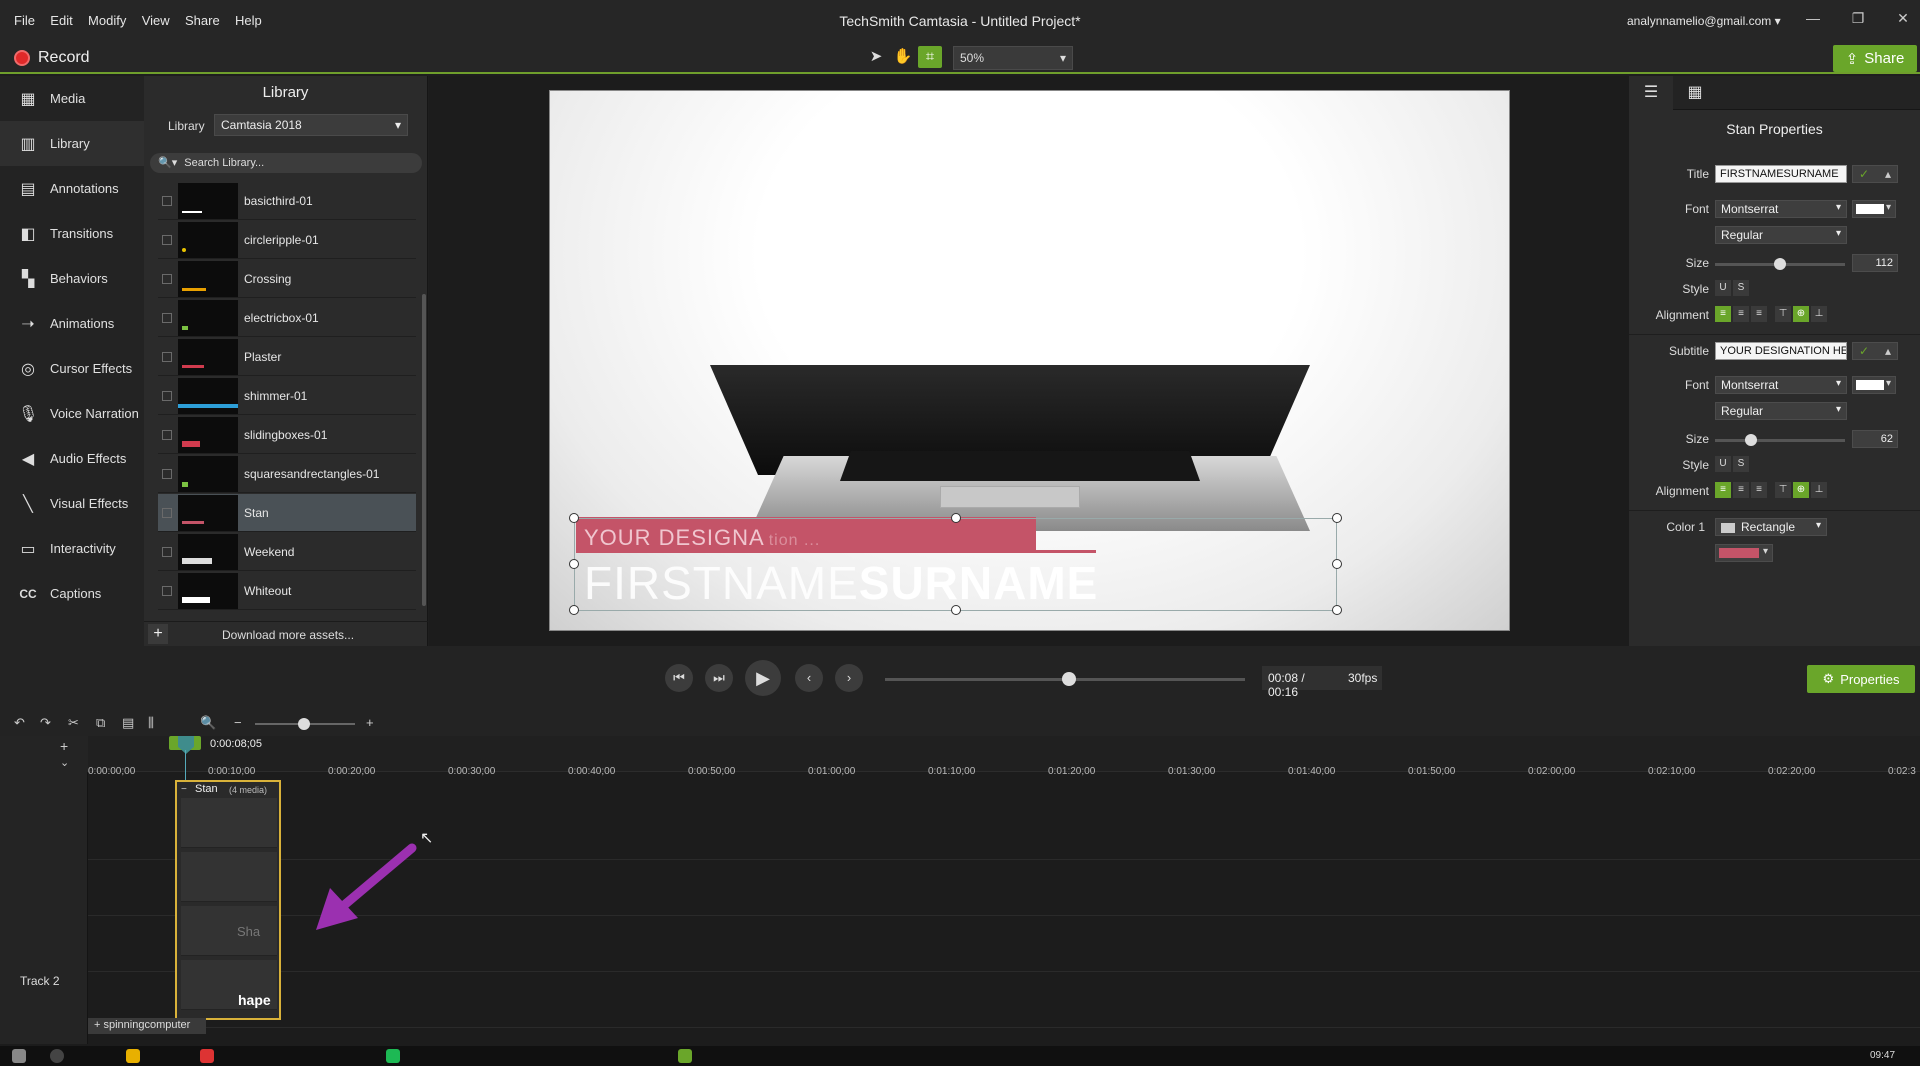 The image size is (1920, 1066). Describe the element at coordinates (1875, 351) in the screenshot. I see `subtitle-toggle-button: ✓ ▴` at that location.